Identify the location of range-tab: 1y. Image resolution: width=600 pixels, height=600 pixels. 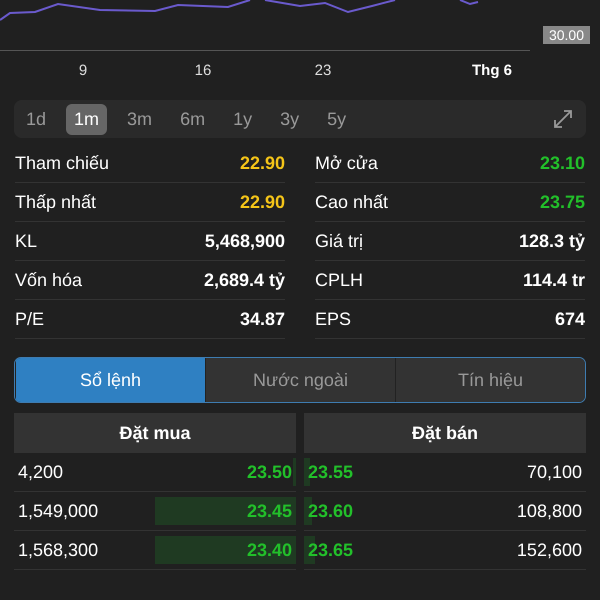
(242, 119).